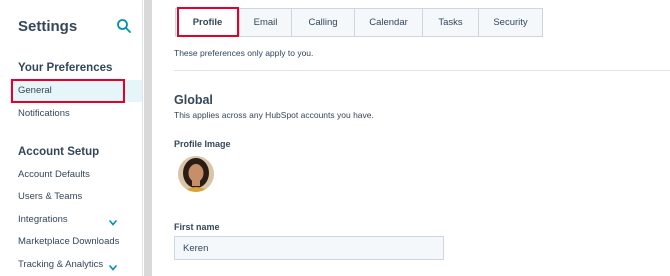 The height and width of the screenshot is (276, 670). I want to click on highlight-profile-tab, so click(208, 22).